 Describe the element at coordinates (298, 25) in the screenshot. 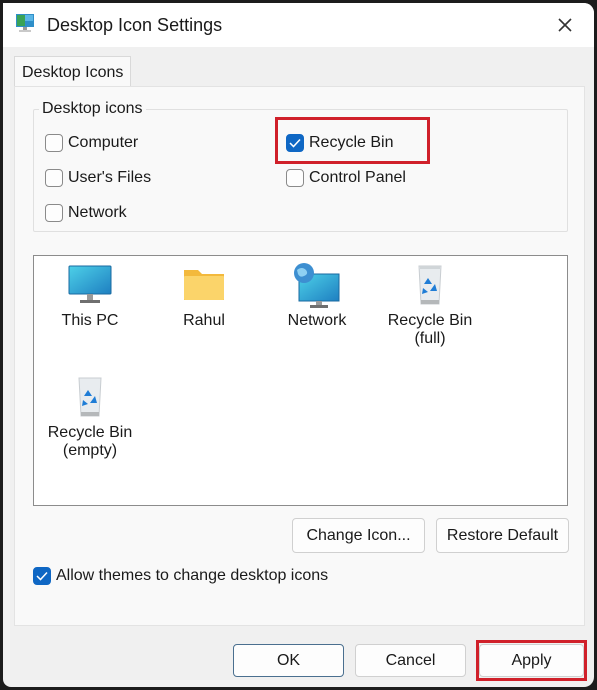

I see `title-bar: Desktop Icon Settings` at that location.